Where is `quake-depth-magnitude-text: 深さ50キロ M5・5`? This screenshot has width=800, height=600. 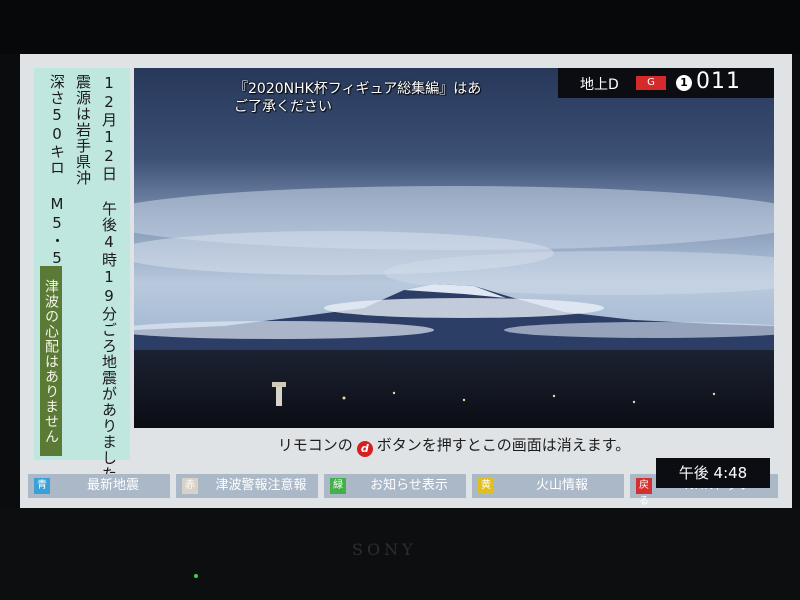 quake-depth-magnitude-text: 深さ50キロ M5・5 is located at coordinates (57, 171).